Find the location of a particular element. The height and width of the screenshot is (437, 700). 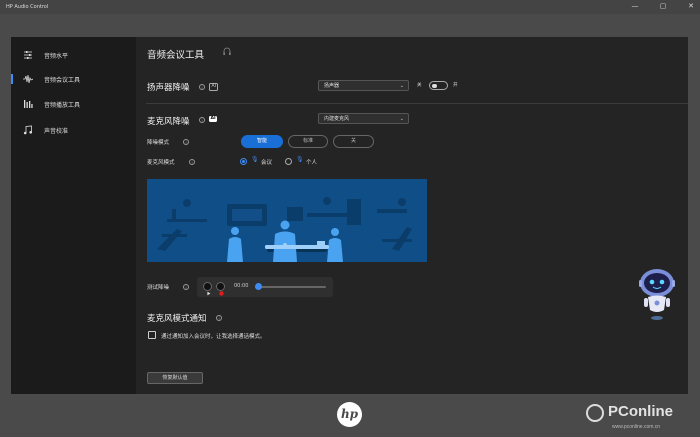

test-nr-label: 测试降噪 is located at coordinates (158, 288).